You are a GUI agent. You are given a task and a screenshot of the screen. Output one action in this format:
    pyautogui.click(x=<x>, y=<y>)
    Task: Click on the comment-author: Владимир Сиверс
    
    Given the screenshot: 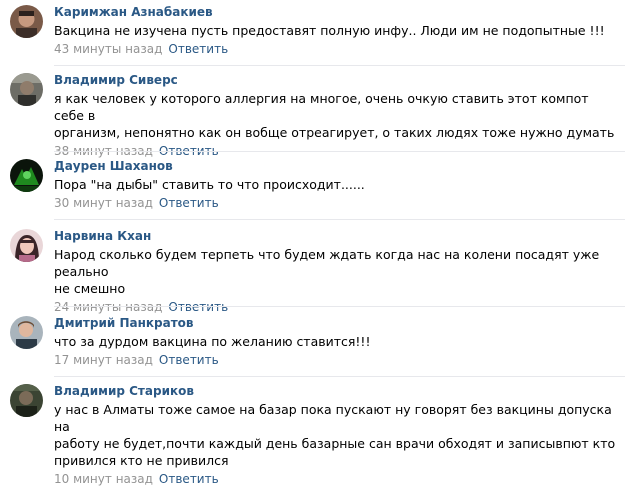 What is the action you would take?
    pyautogui.click(x=335, y=80)
    